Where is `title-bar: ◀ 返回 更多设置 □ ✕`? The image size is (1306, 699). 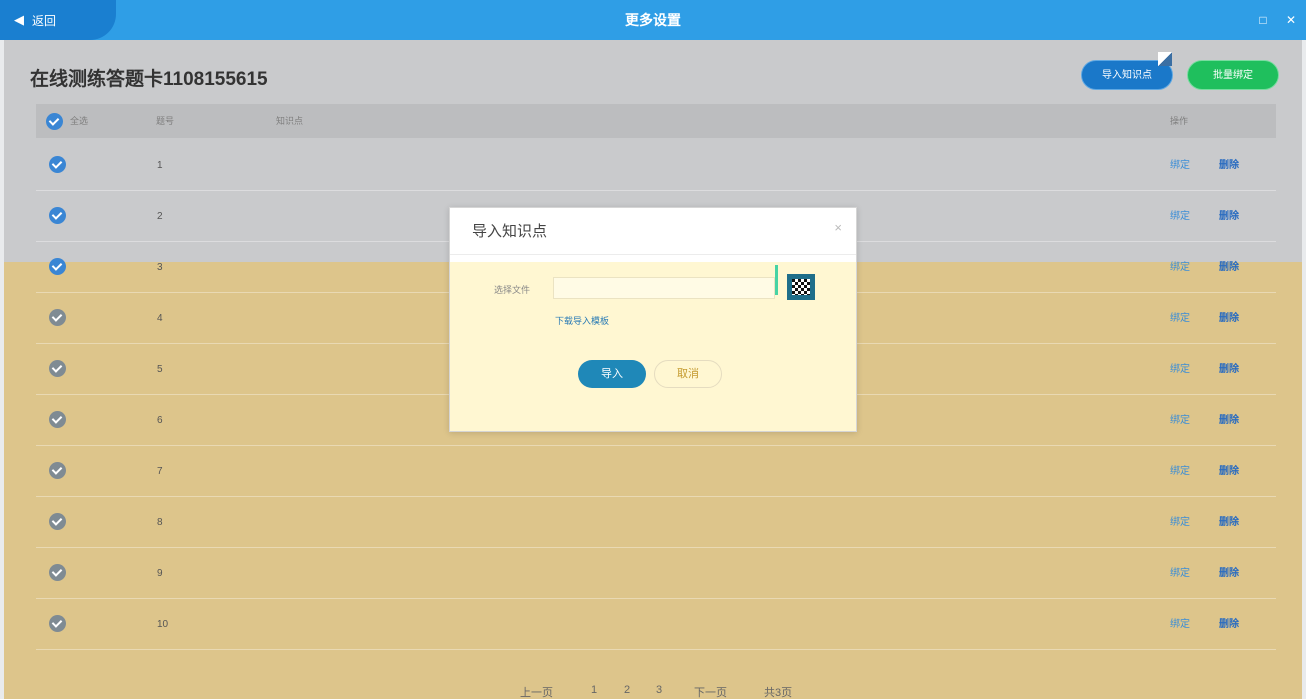 title-bar: ◀ 返回 更多设置 □ ✕ is located at coordinates (653, 20).